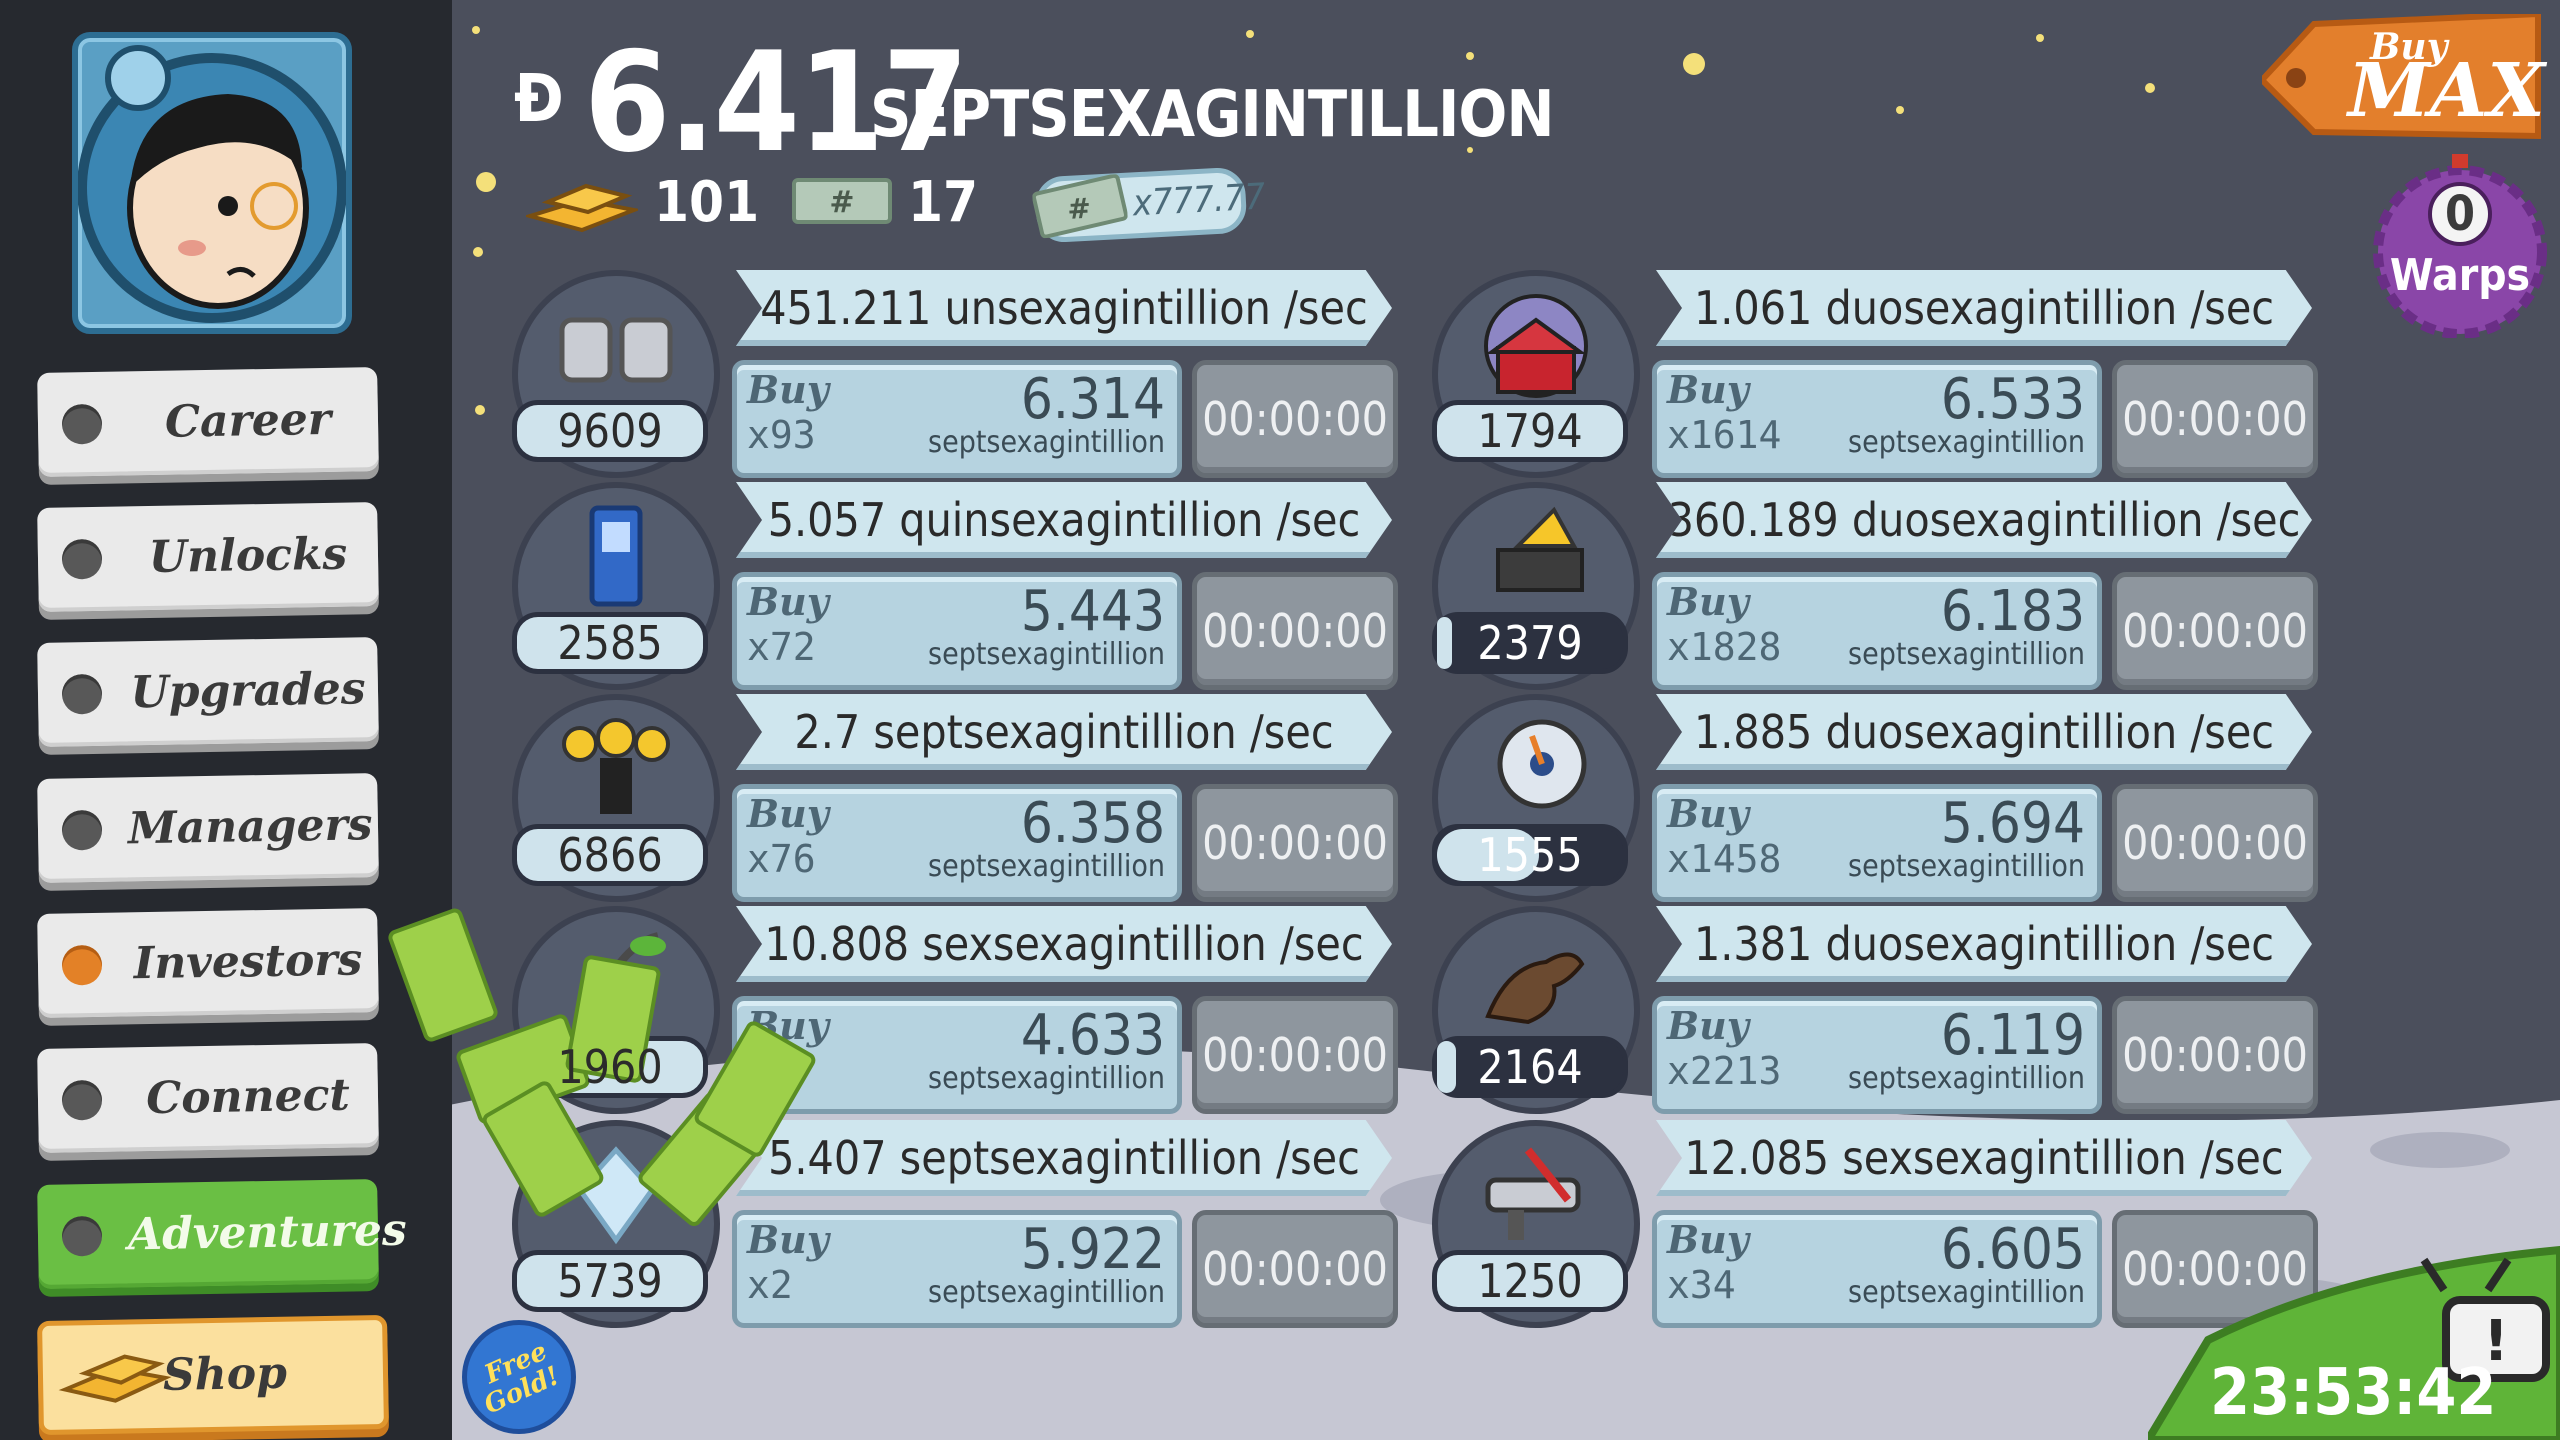 The image size is (2560, 1440). Describe the element at coordinates (1446, 1067) in the screenshot. I see `progress-fill` at that location.